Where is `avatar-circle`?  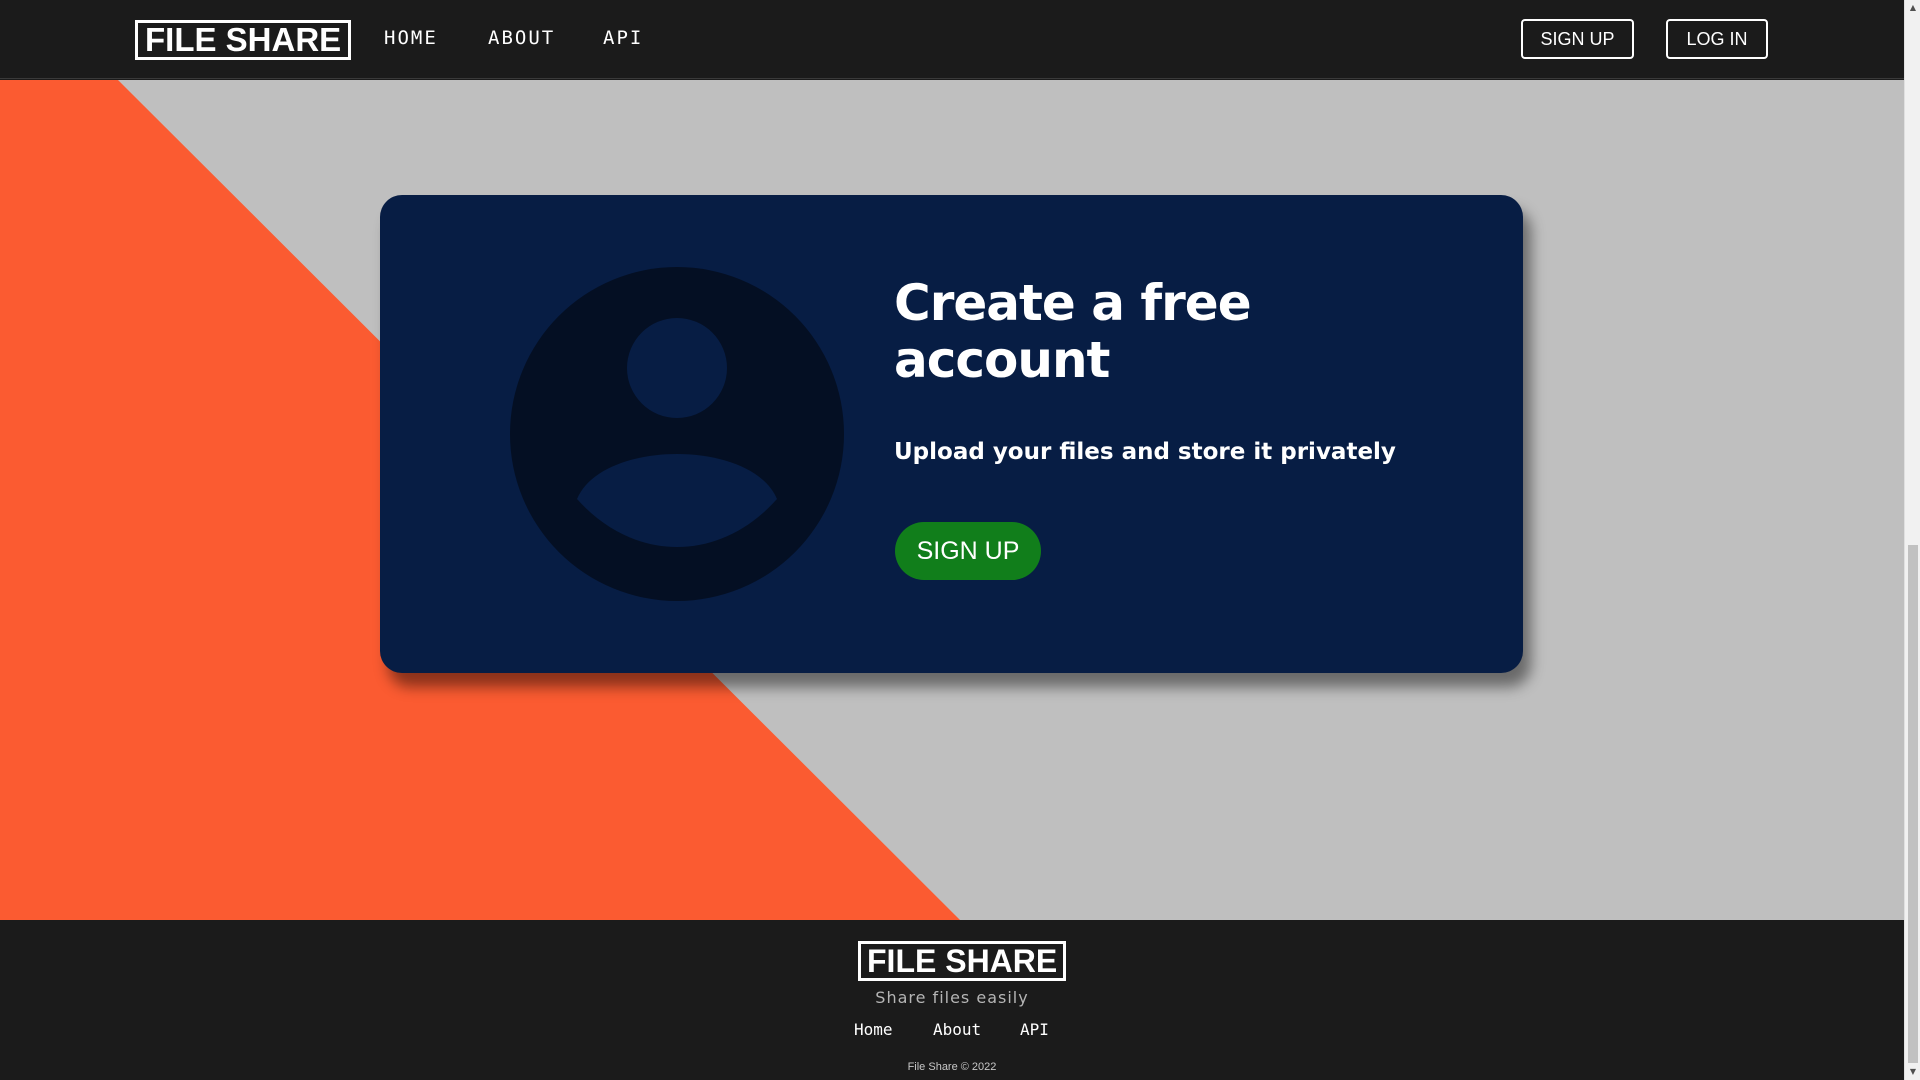
avatar-circle is located at coordinates (677, 434).